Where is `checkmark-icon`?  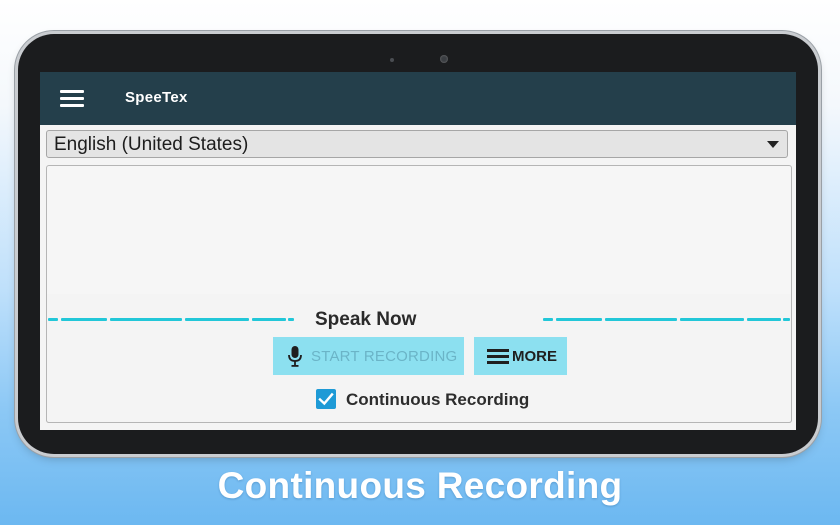
checkmark-icon is located at coordinates (326, 399).